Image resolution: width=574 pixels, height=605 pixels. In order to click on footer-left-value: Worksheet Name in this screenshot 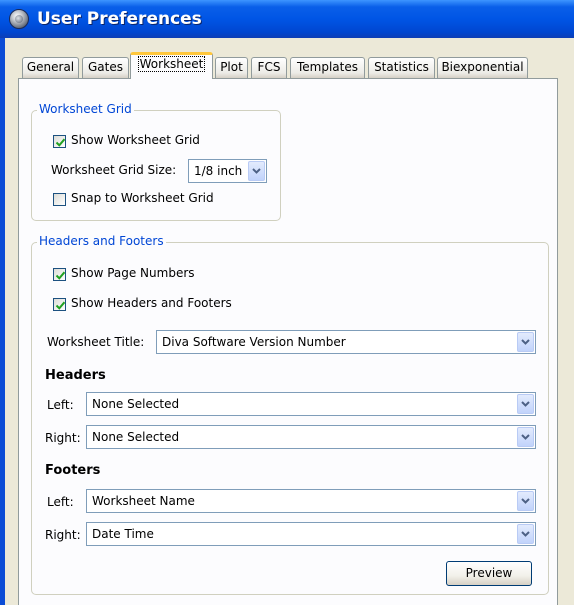, I will do `click(143, 501)`.